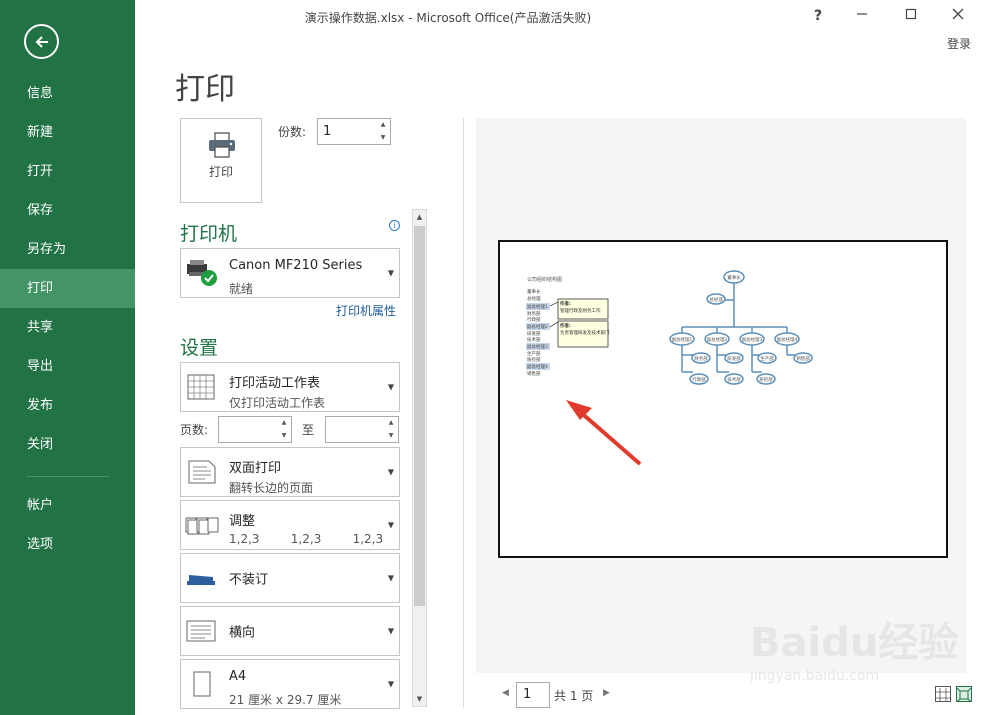 This screenshot has height=715, width=981. What do you see at coordinates (505, 693) in the screenshot?
I see `prev-page-icon: ◀` at bounding box center [505, 693].